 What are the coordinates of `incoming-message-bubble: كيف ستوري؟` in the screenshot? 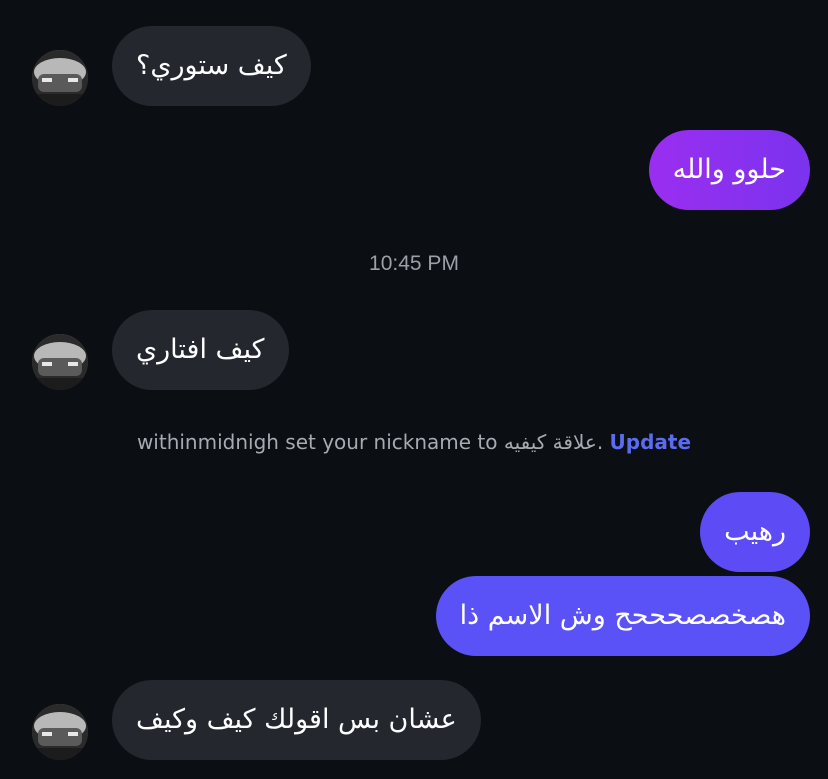 It's located at (211, 66).